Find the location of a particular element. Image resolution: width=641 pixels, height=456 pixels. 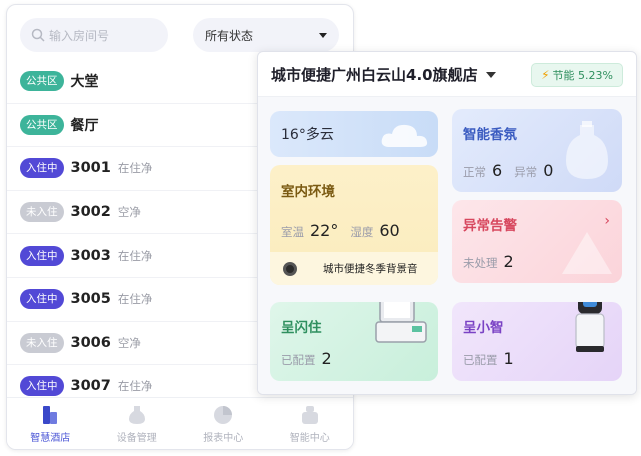

robot-title: 呈小智 is located at coordinates (483, 328).